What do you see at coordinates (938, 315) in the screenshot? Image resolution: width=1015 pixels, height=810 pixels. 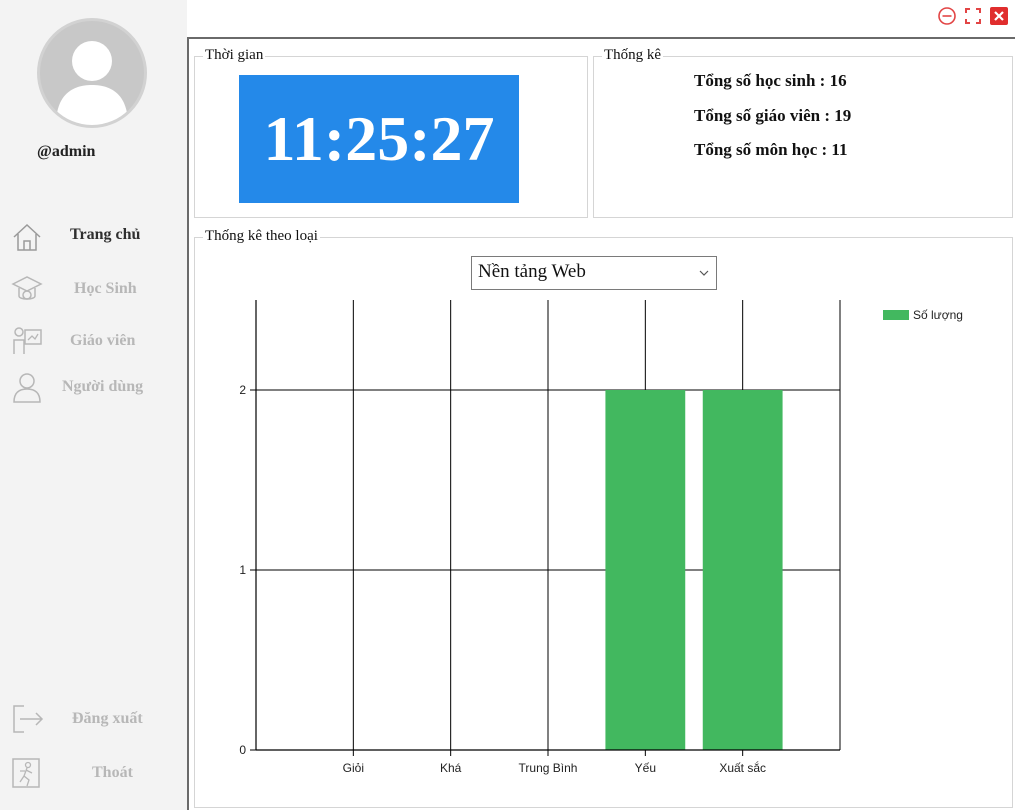 I see `legend-label: Số lượng` at bounding box center [938, 315].